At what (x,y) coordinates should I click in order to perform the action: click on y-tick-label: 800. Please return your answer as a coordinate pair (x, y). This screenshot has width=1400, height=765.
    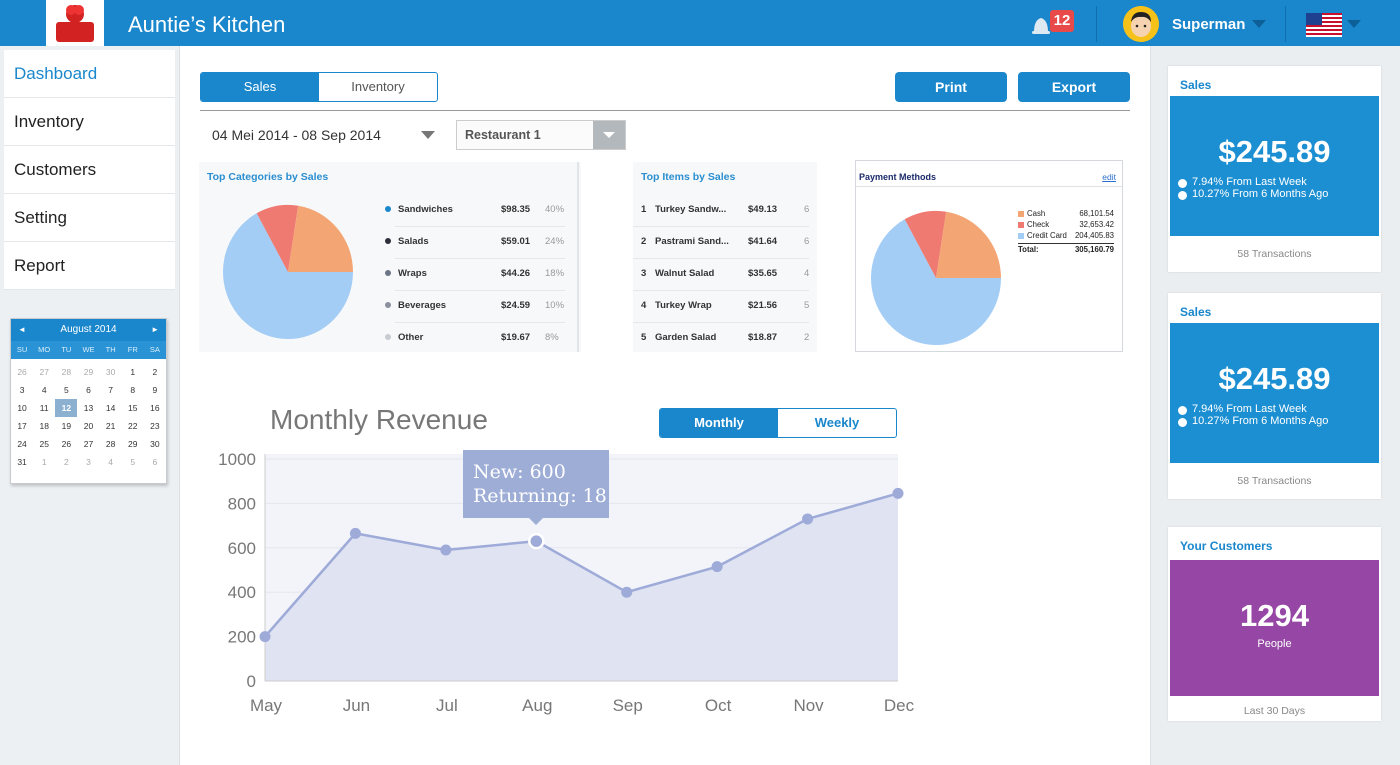
    Looking at the image, I should click on (242, 503).